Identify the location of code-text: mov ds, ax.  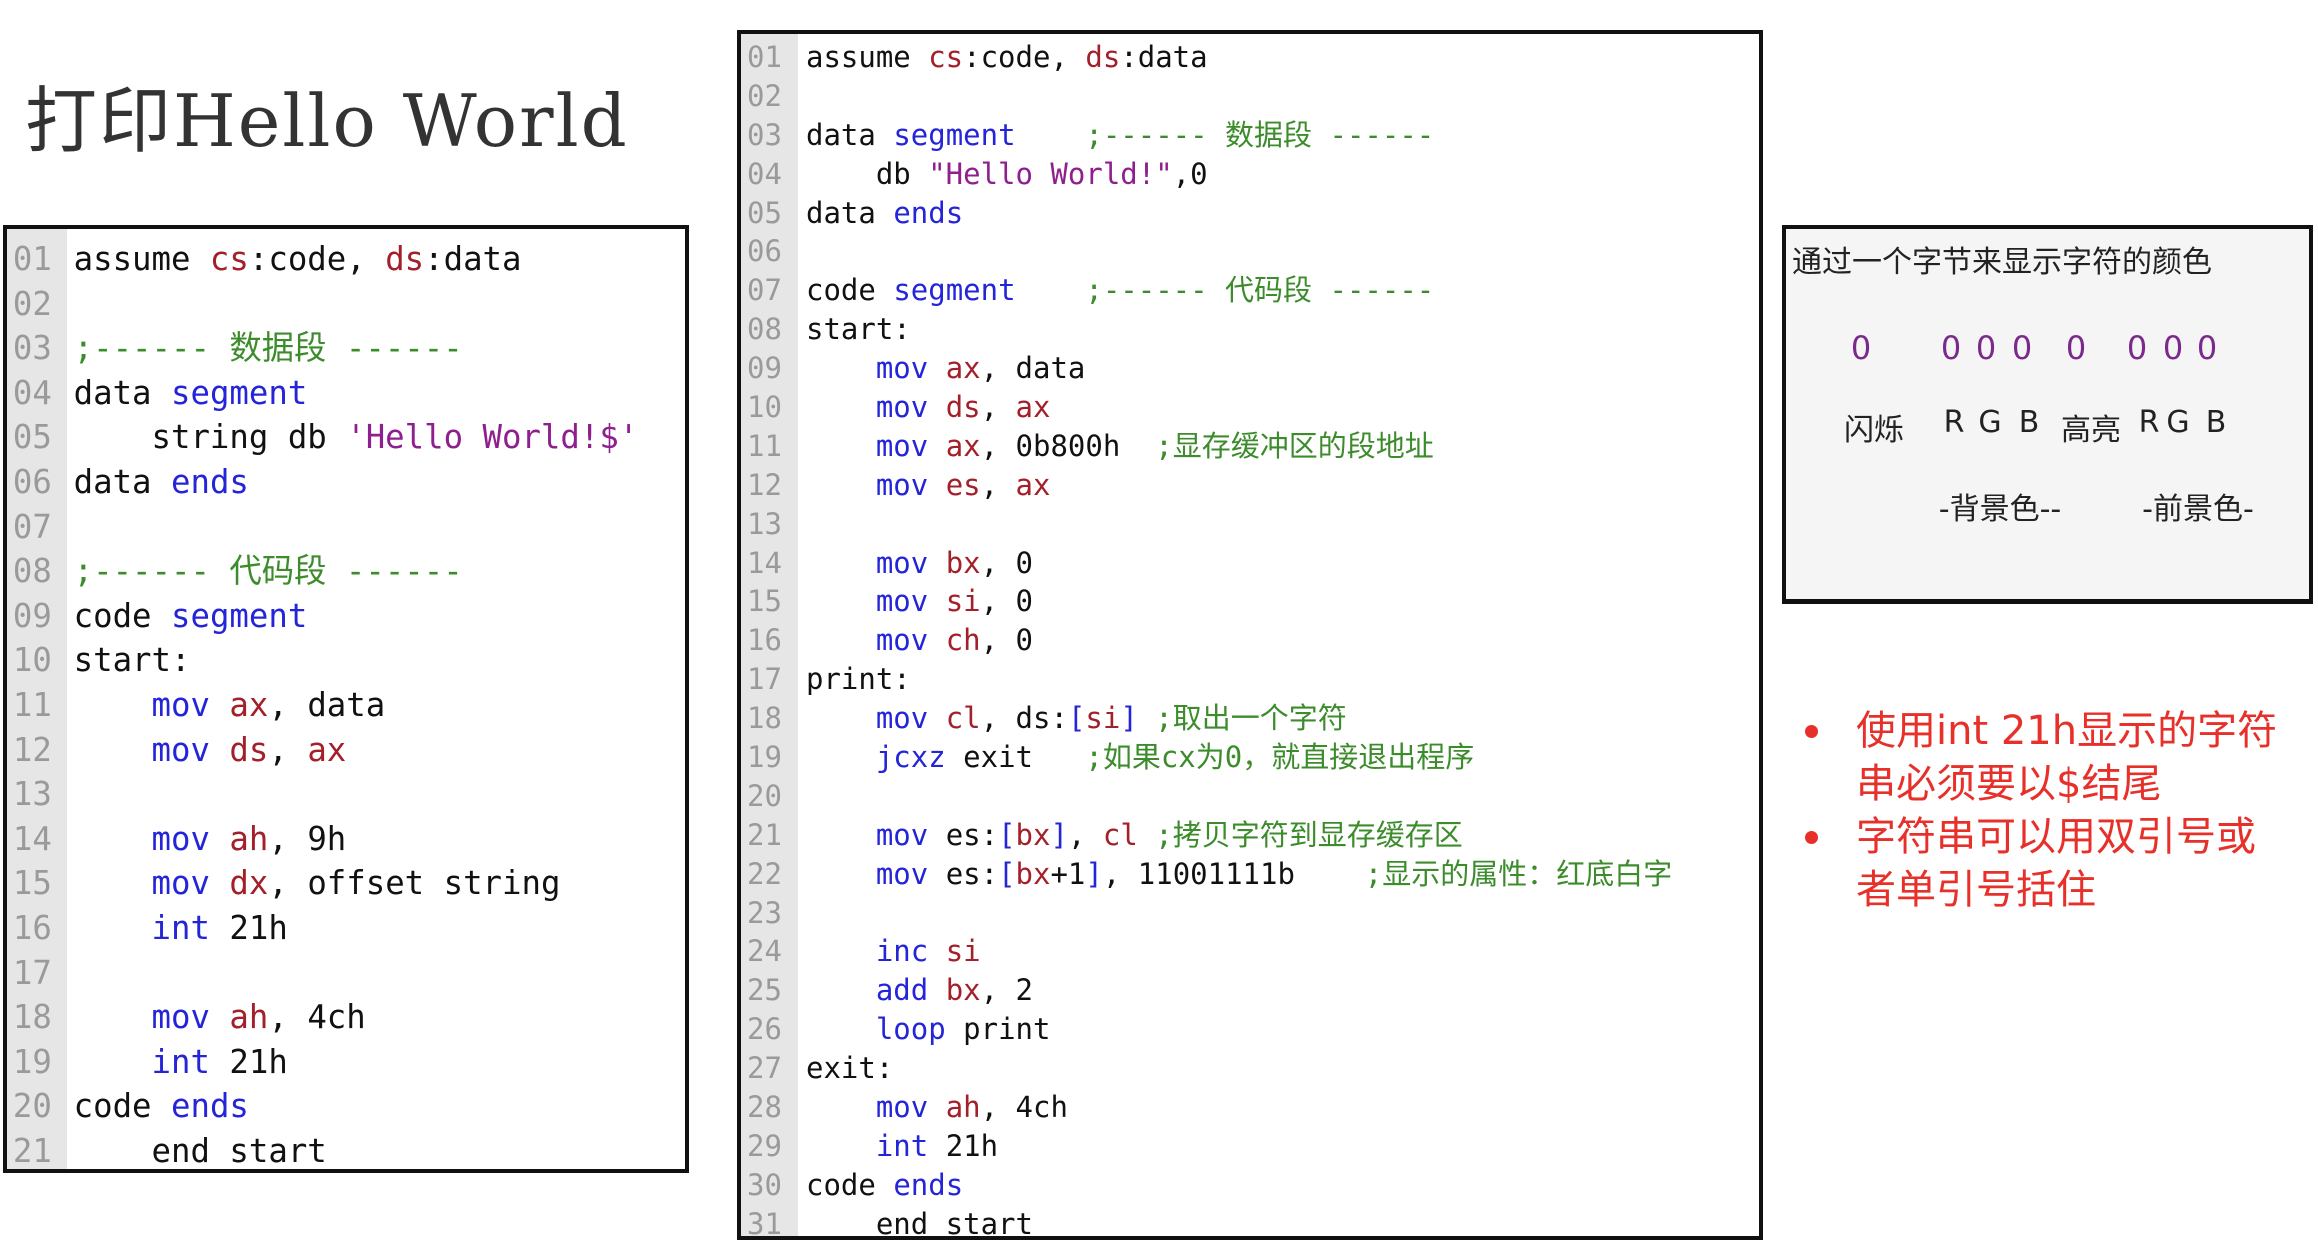
(924, 407).